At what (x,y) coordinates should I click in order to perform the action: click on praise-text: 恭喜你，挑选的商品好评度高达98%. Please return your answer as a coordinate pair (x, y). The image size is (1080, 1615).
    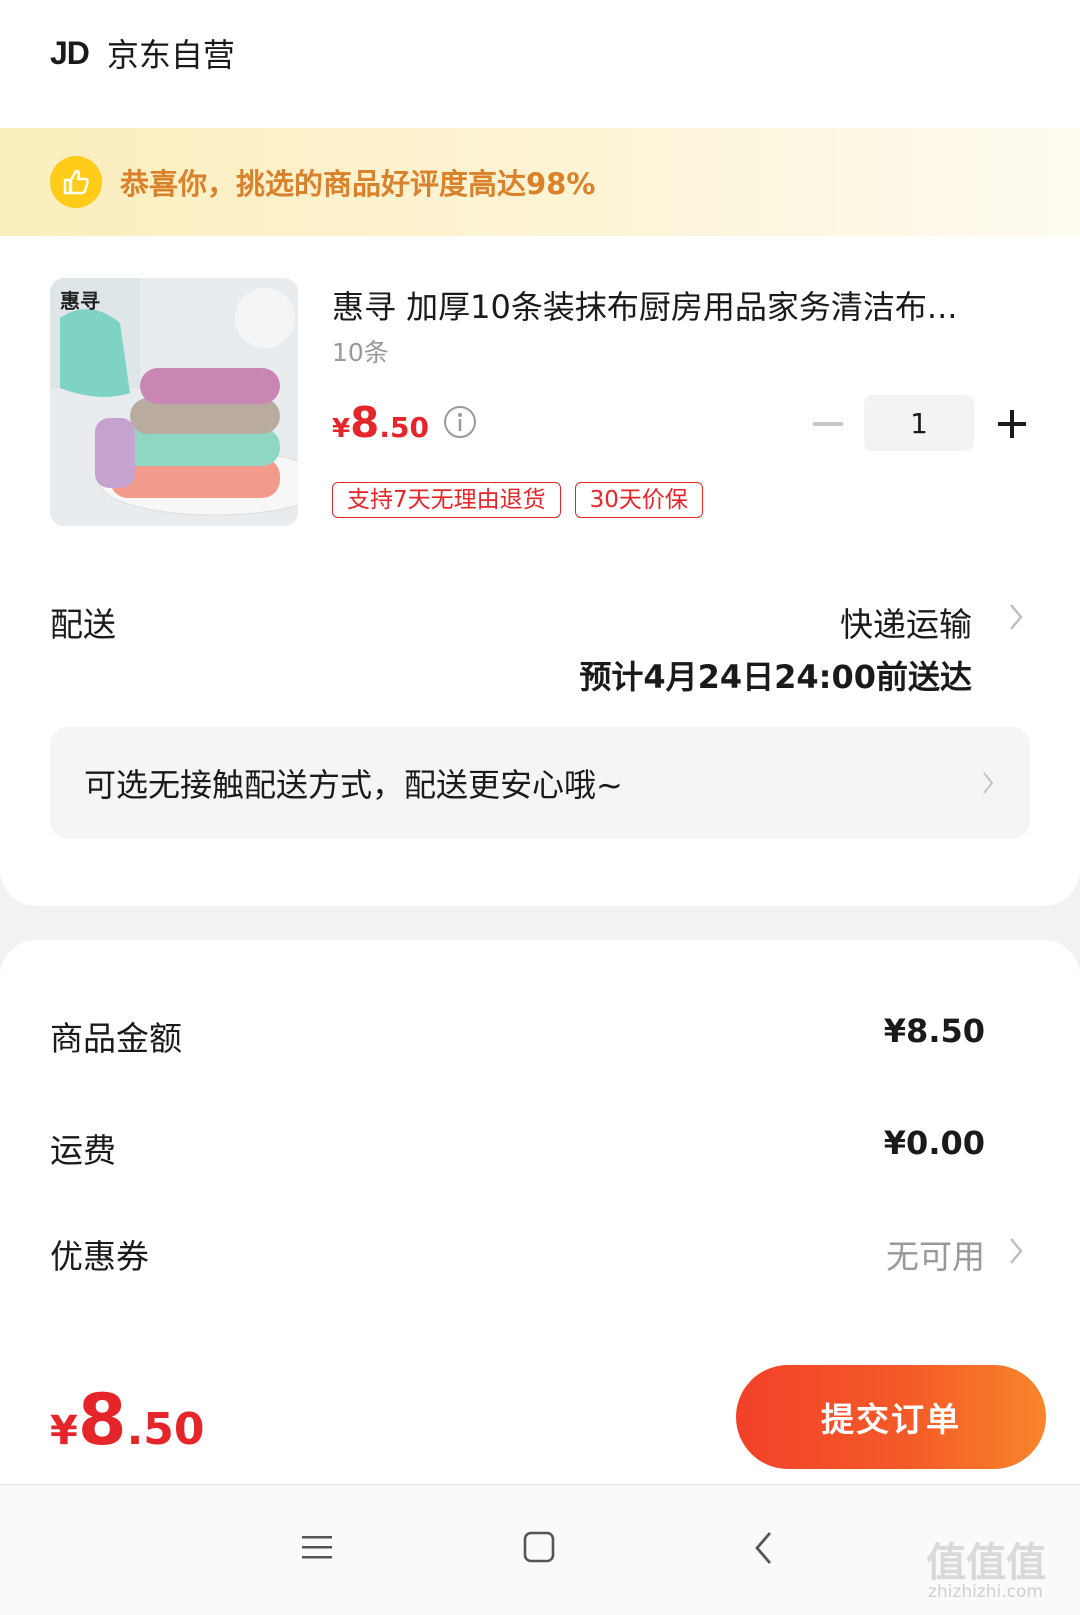
    Looking at the image, I should click on (358, 184).